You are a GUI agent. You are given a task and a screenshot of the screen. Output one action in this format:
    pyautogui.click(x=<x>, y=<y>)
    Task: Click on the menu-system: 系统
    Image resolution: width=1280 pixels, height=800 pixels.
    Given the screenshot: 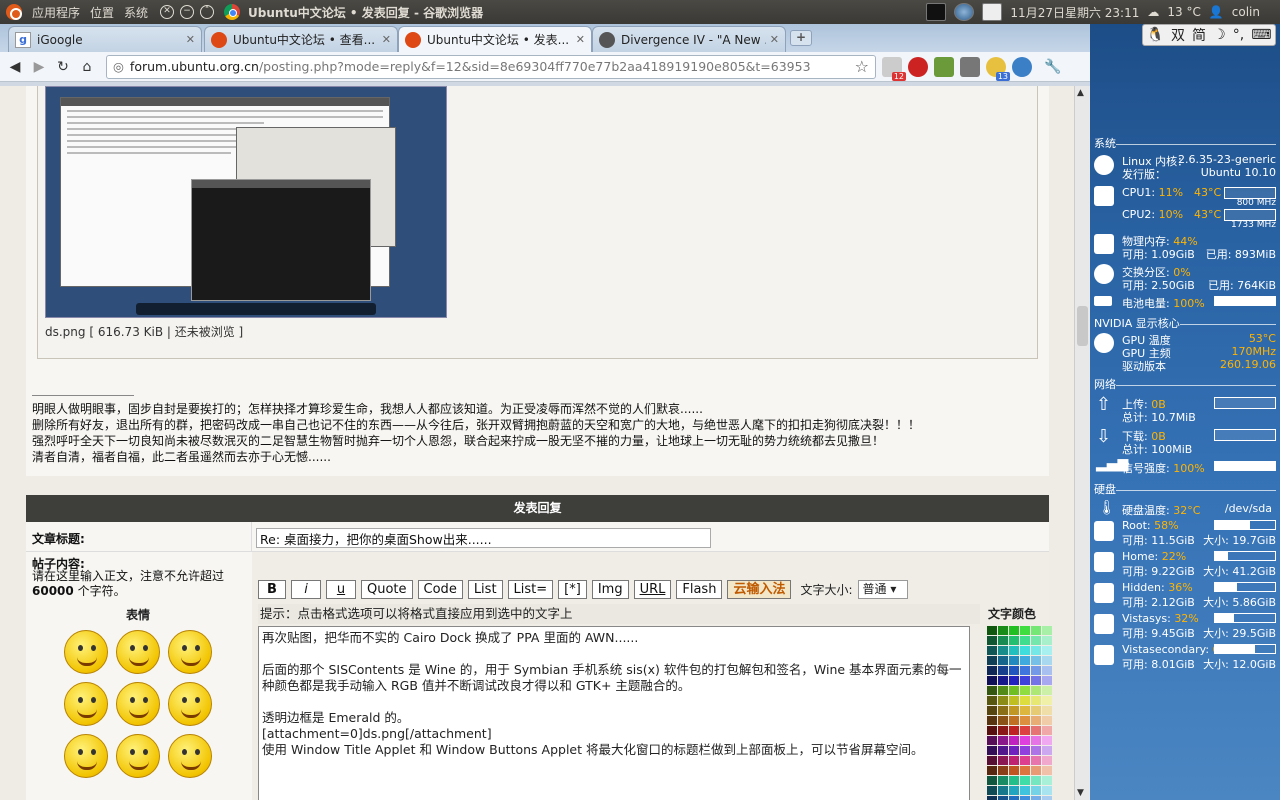 What is the action you would take?
    pyautogui.click(x=136, y=12)
    